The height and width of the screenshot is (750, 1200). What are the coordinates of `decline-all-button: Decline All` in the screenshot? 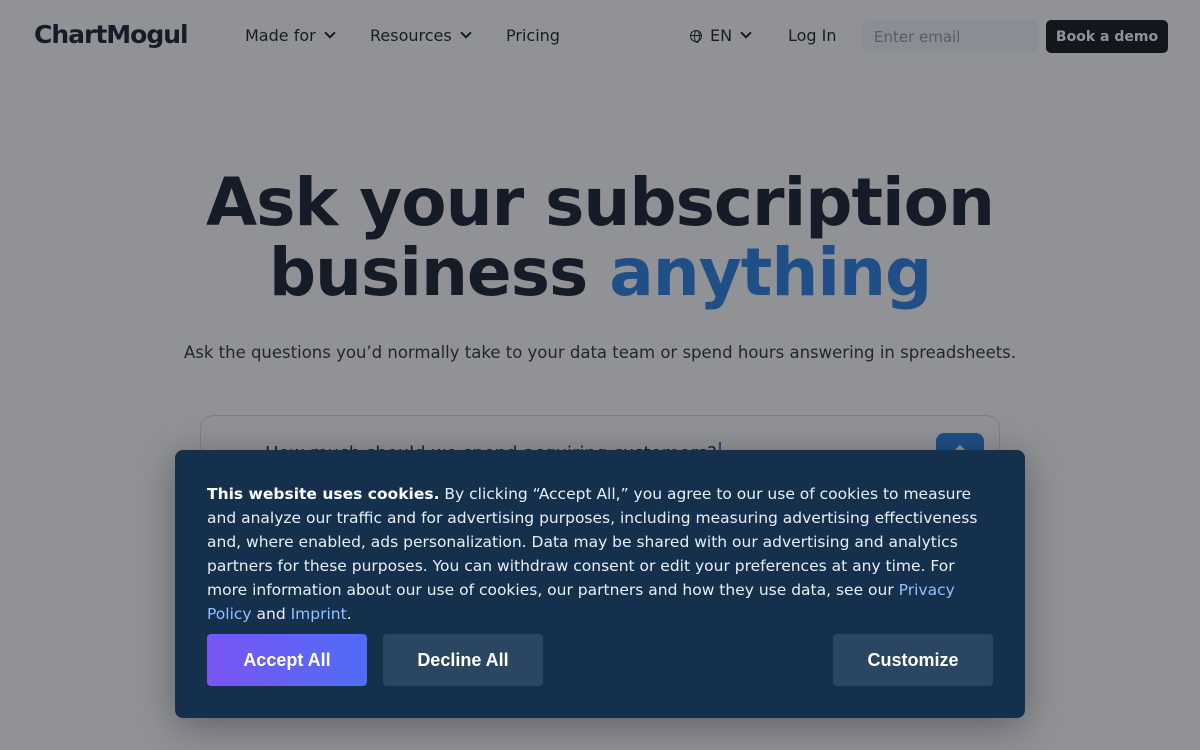 It's located at (463, 660).